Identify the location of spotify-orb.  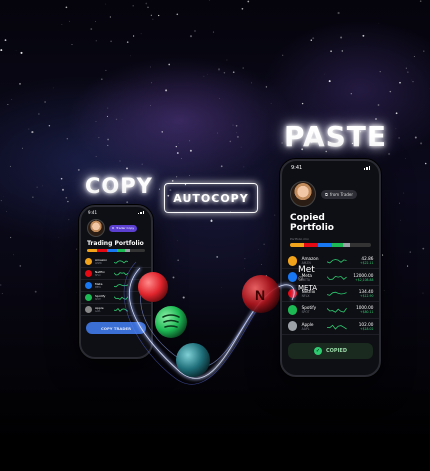
(171, 322).